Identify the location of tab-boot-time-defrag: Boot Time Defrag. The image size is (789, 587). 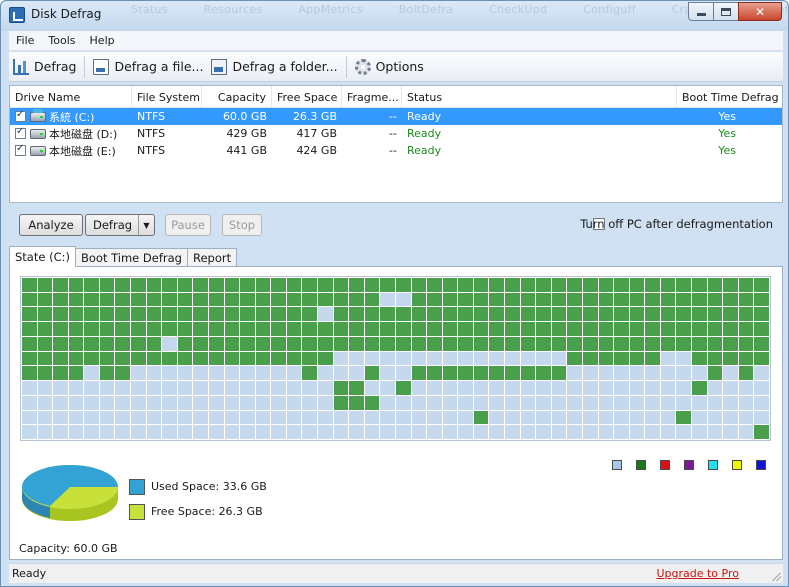
(131, 257).